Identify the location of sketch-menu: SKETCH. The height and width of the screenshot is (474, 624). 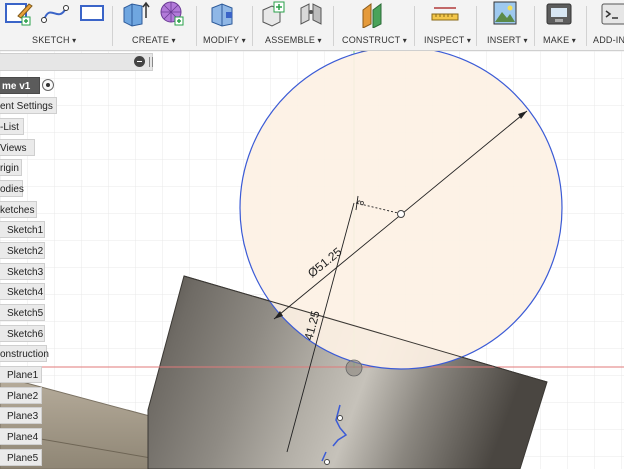
(54, 40).